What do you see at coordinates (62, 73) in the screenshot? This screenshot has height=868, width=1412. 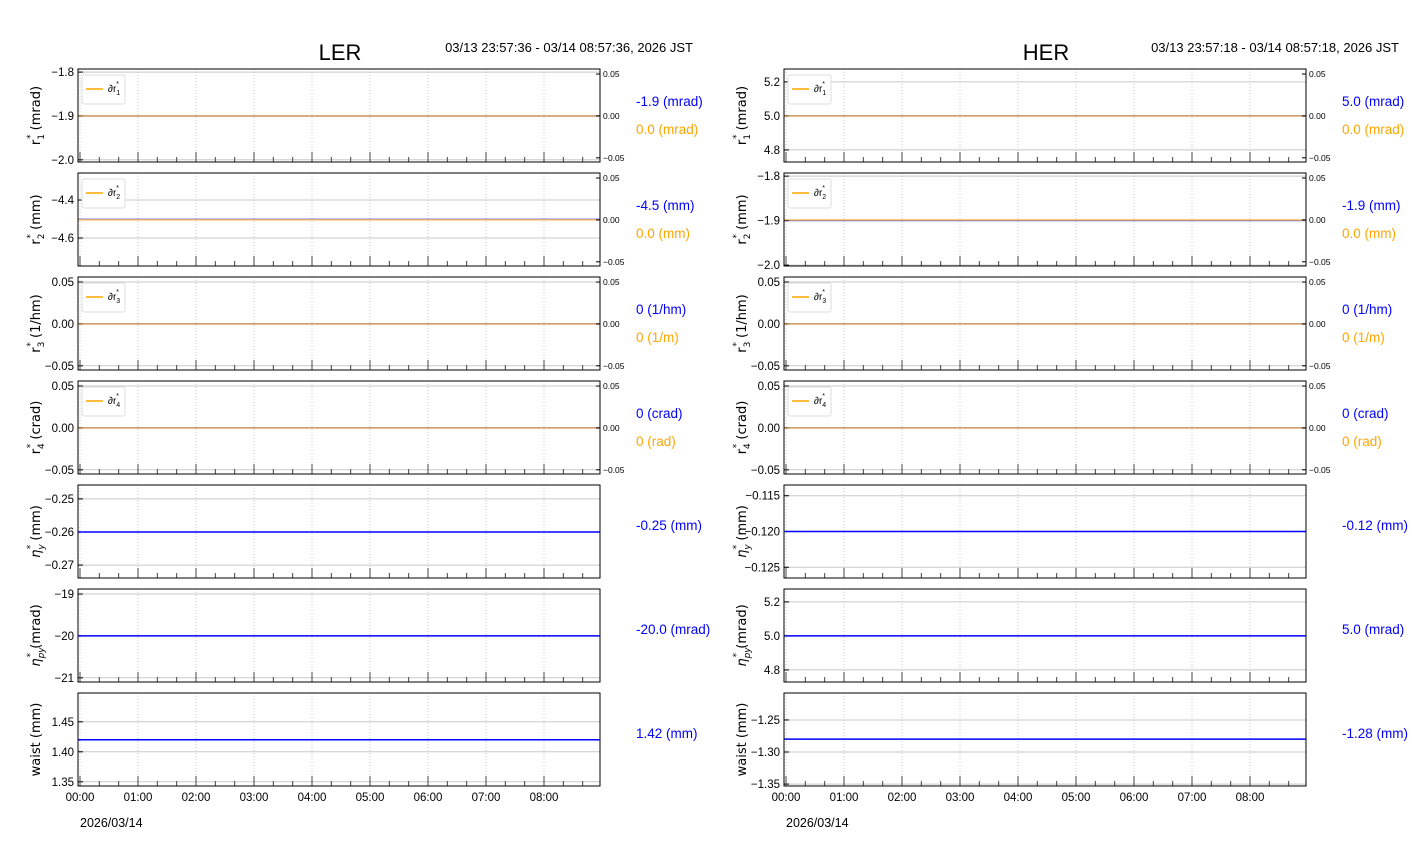 I see `y-tick-label: −1.8` at bounding box center [62, 73].